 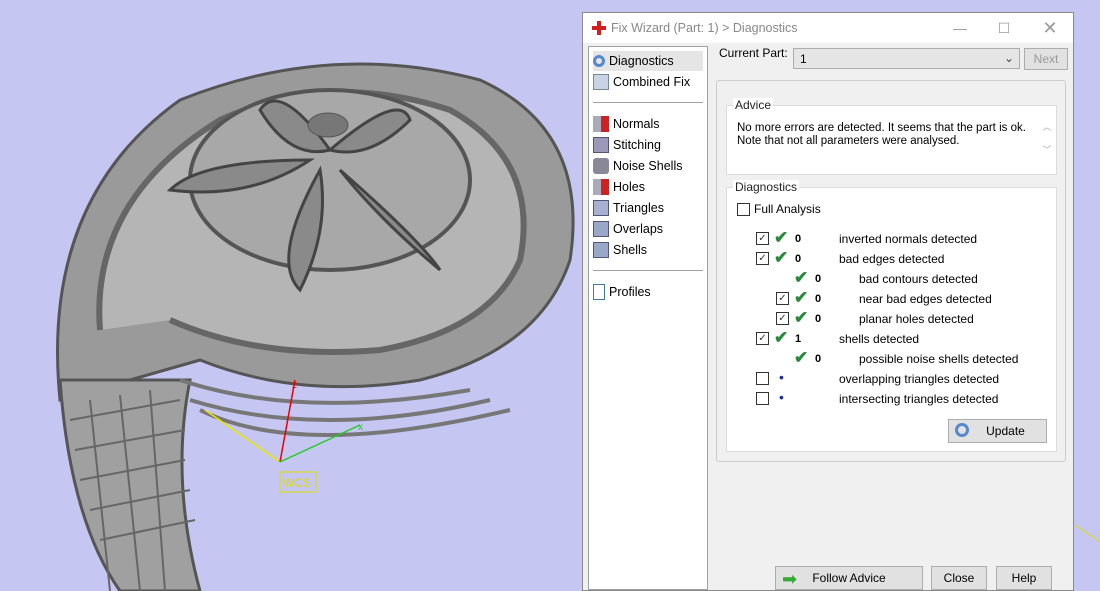 What do you see at coordinates (648, 124) in the screenshot?
I see `nav-item-normals: Normals` at bounding box center [648, 124].